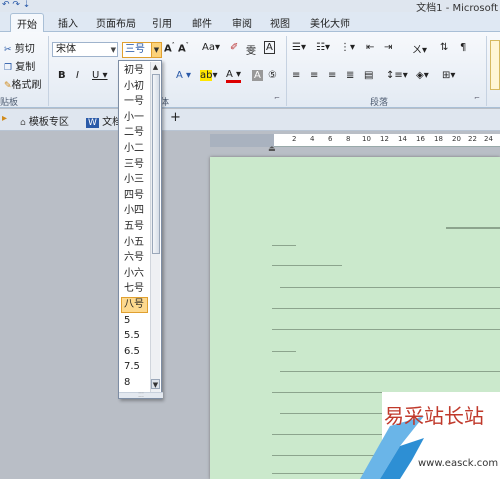  Describe the element at coordinates (134, 196) in the screenshot. I see `font-size-option: 四号` at that location.